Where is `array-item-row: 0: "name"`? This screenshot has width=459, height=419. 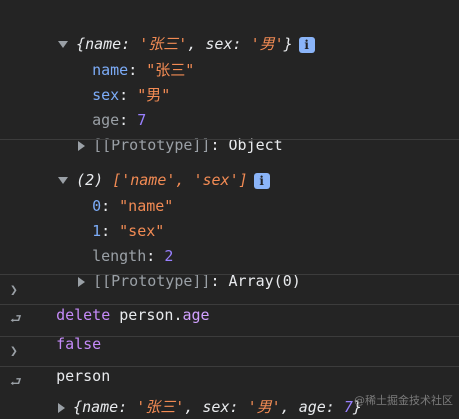 array-item-row: 0: "name" is located at coordinates (133, 206).